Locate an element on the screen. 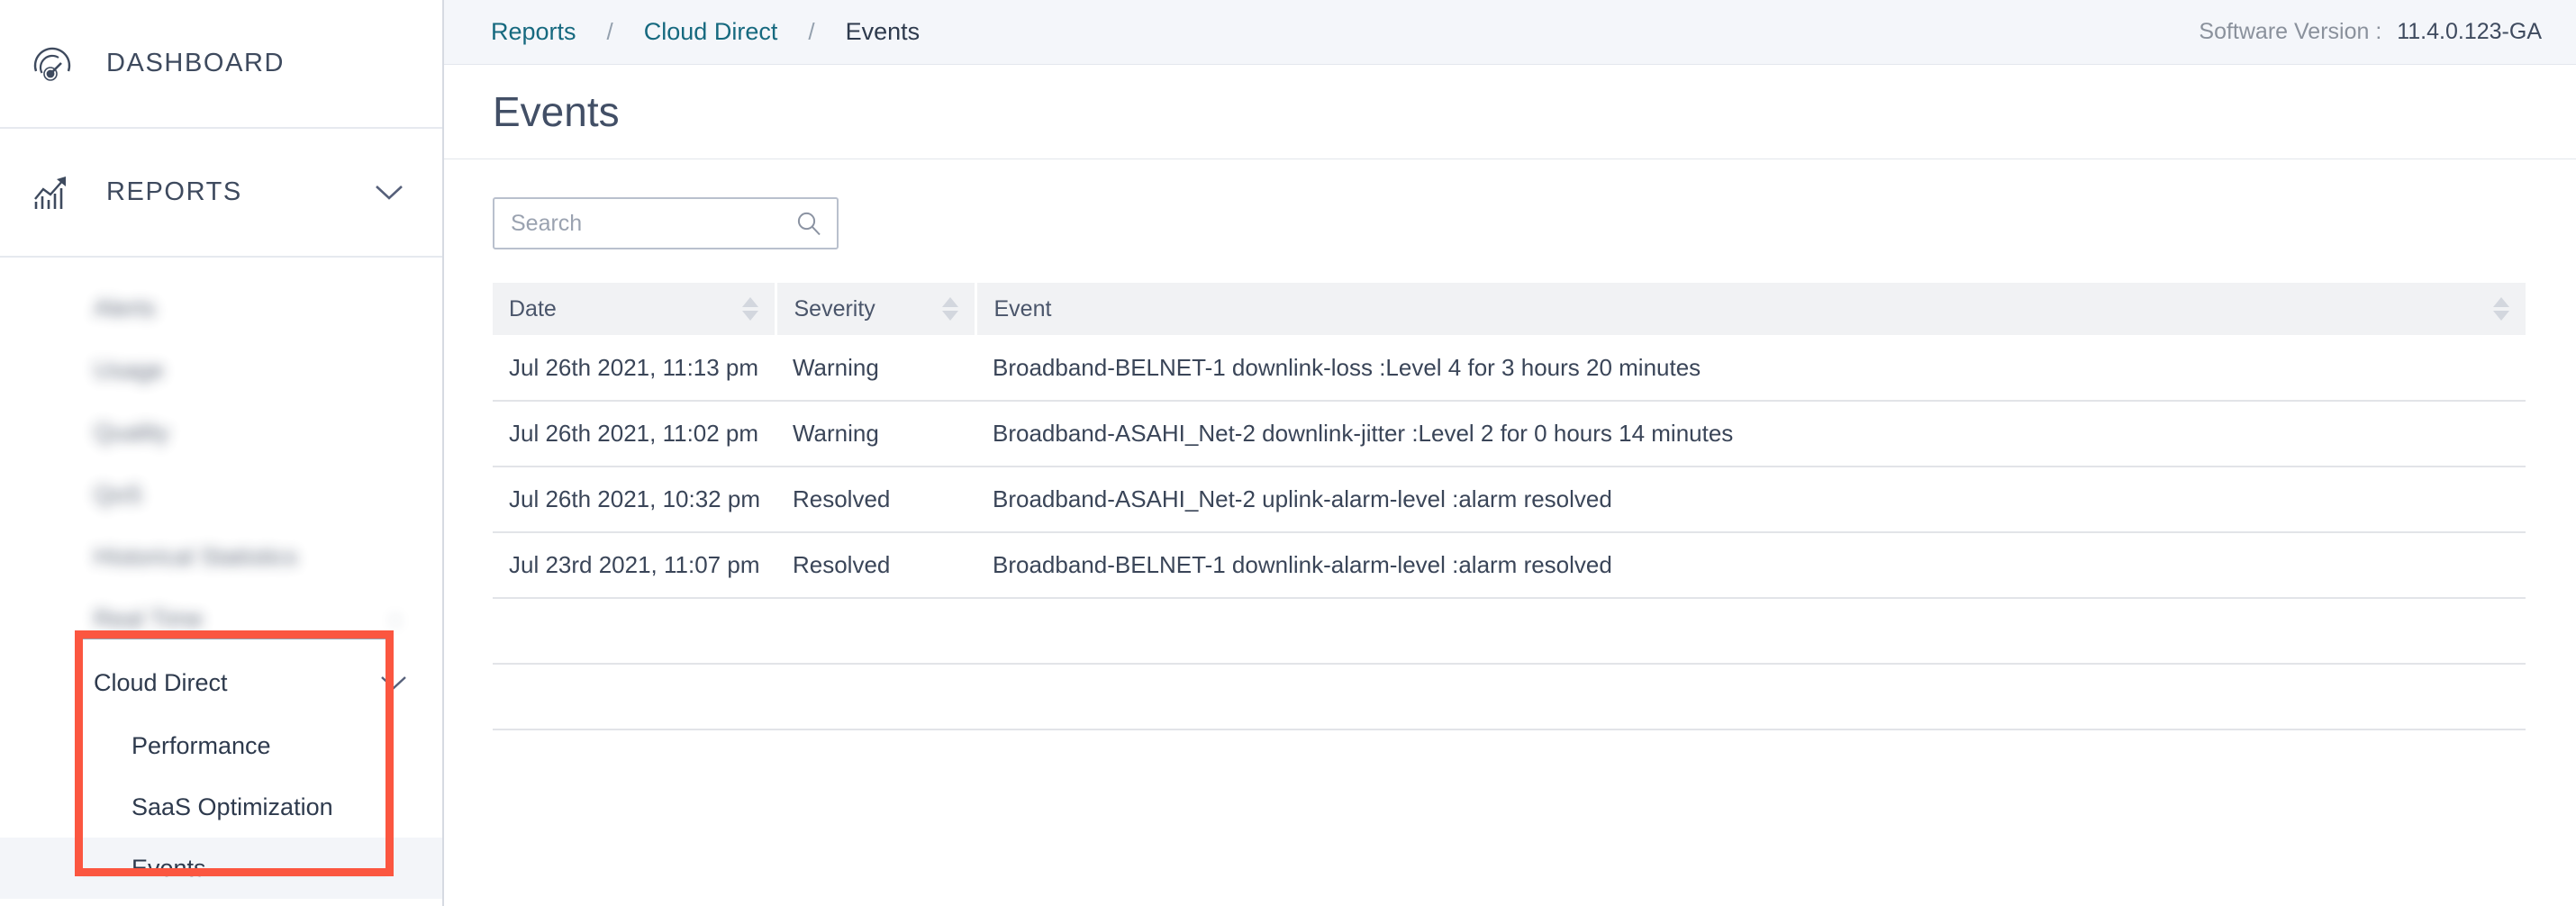 This screenshot has width=2576, height=906. sidebar-item-real-time: Real Time › is located at coordinates (221, 619).